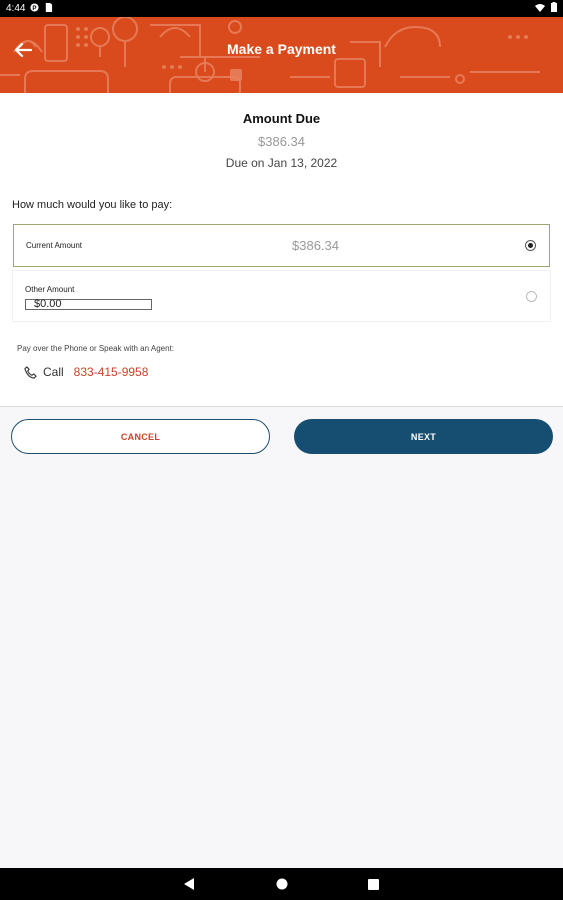 Image resolution: width=563 pixels, height=900 pixels. What do you see at coordinates (111, 372) in the screenshot?
I see `phone-number-link: 833-415-9958` at bounding box center [111, 372].